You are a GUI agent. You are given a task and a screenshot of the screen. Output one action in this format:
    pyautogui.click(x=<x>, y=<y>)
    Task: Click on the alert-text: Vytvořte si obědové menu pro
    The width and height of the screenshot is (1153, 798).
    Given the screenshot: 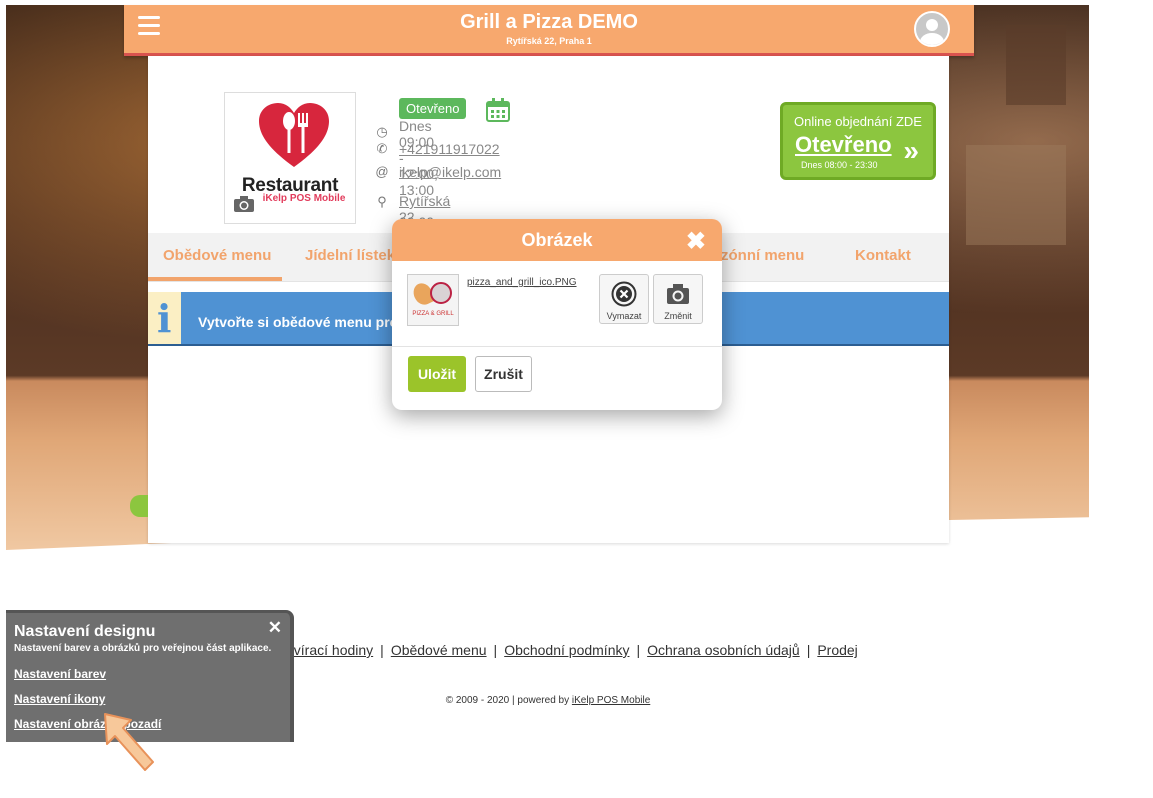 What is the action you would take?
    pyautogui.click(x=298, y=322)
    